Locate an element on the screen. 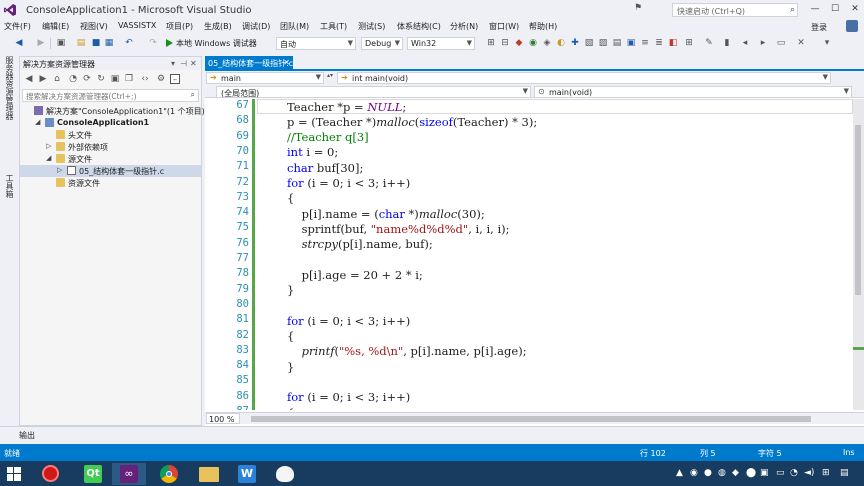 Image resolution: width=864 pixels, height=486 pixels. scope-dropdown: (全局范围) ▼ is located at coordinates (373, 92).